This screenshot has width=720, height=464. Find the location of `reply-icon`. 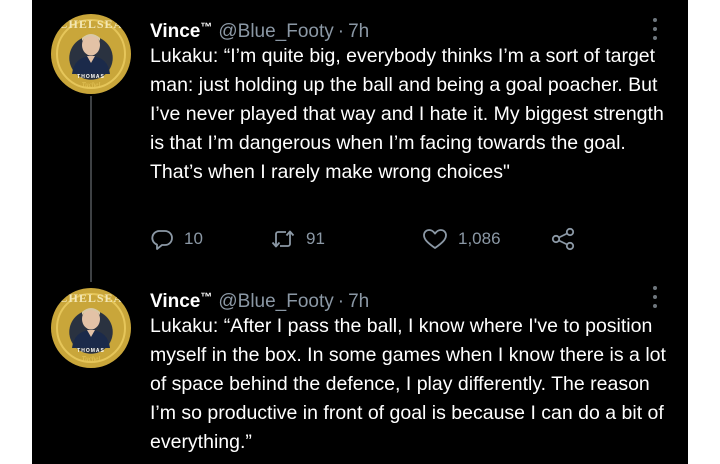

reply-icon is located at coordinates (162, 240).